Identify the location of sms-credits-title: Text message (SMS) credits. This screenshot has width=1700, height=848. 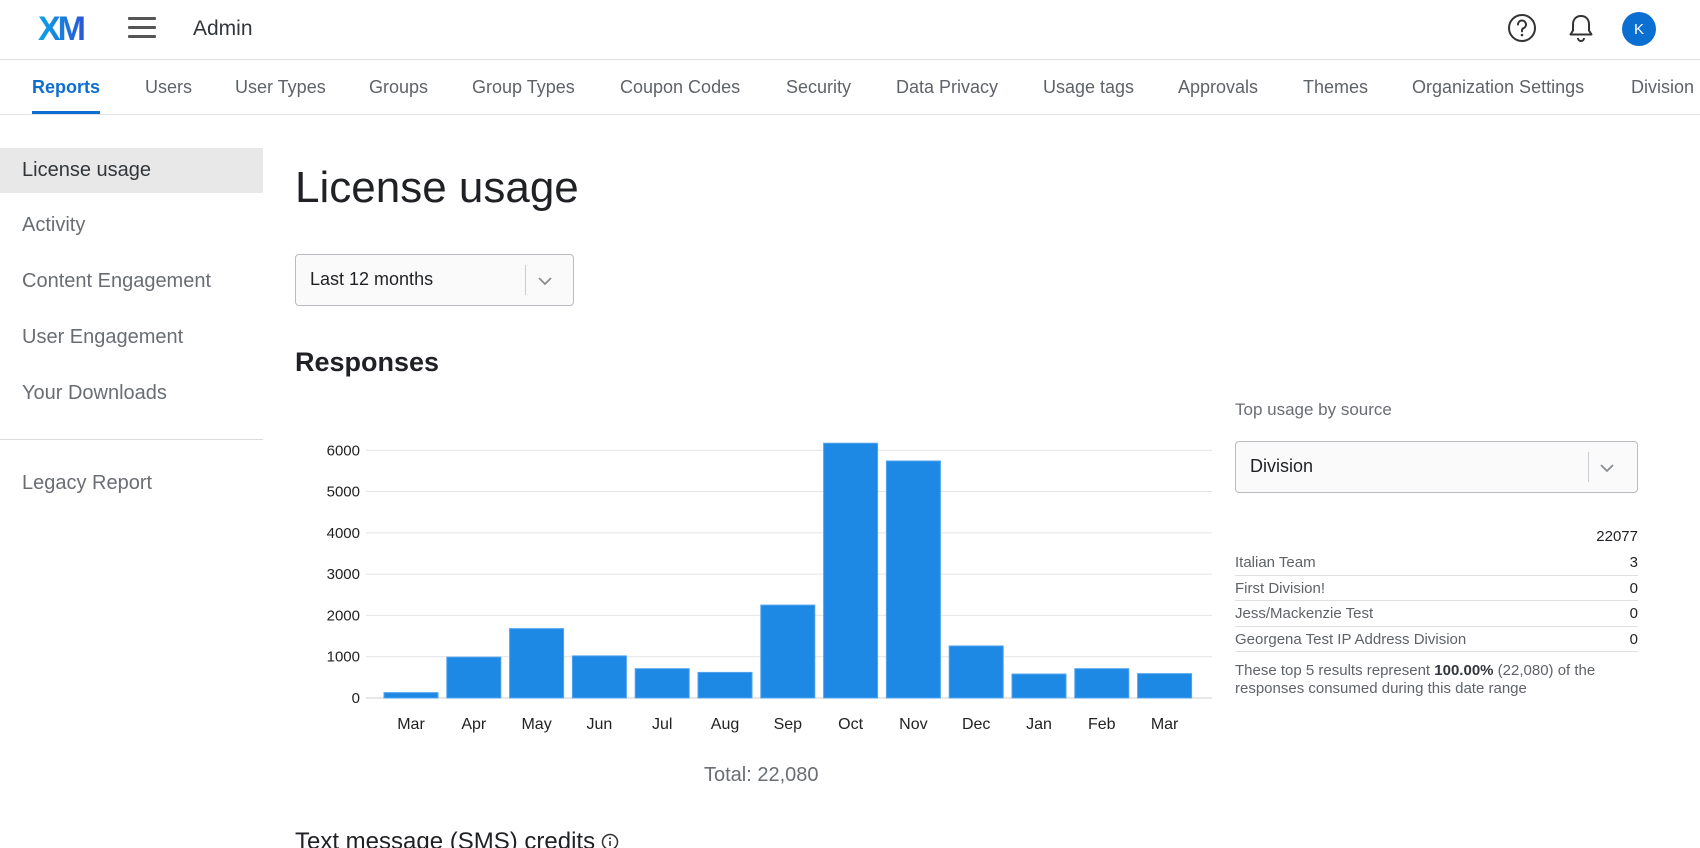
(457, 838).